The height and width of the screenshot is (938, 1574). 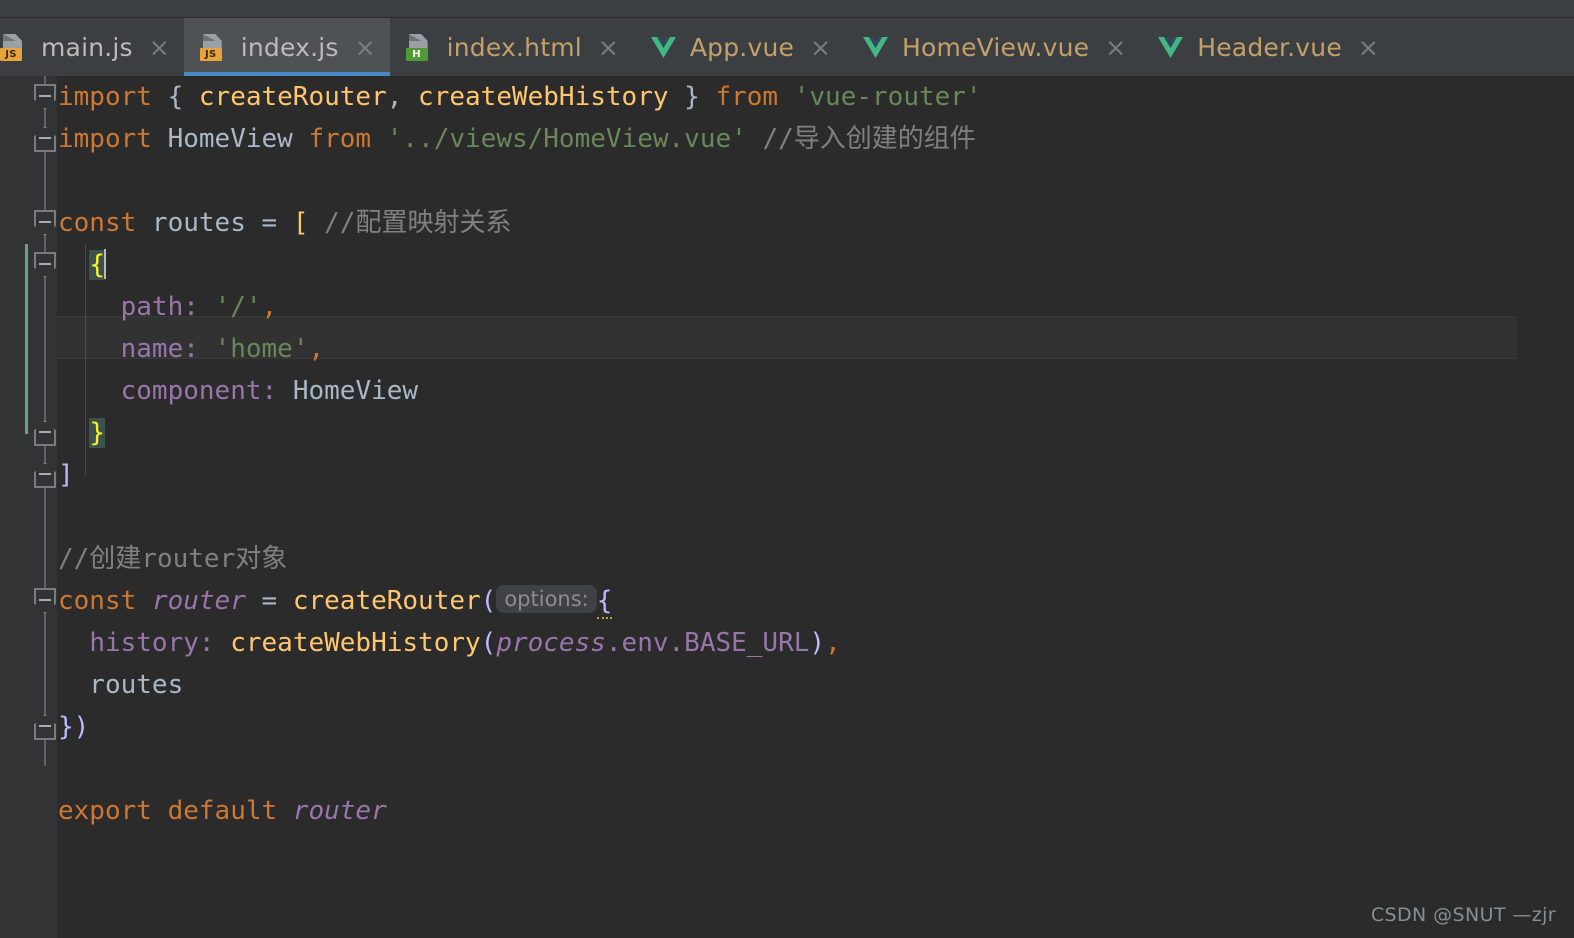 I want to click on token-comment: //导入创建的组件, so click(x=869, y=139).